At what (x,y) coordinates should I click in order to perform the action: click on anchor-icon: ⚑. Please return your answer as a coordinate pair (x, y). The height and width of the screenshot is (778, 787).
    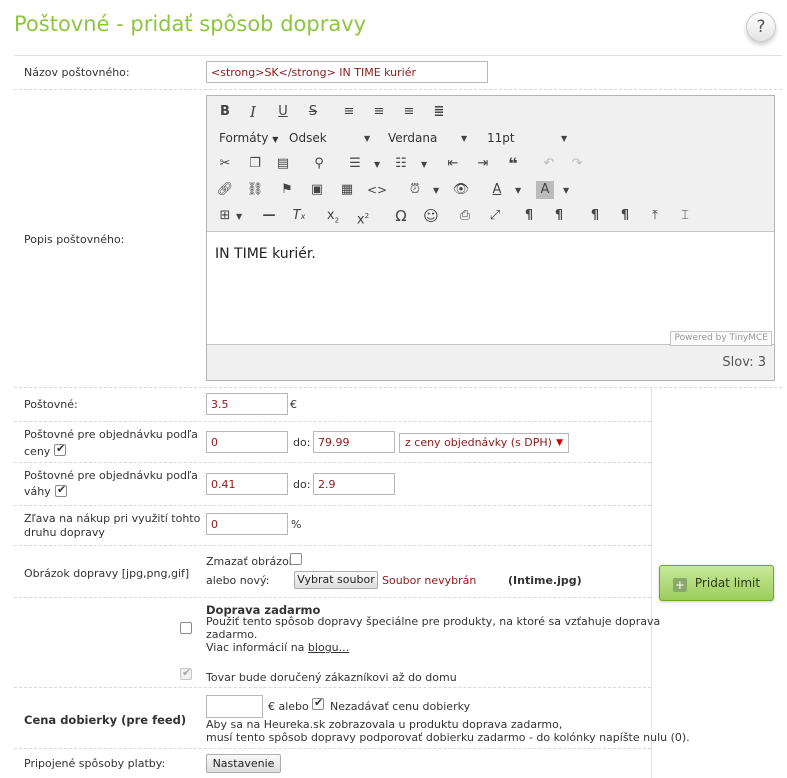
    Looking at the image, I should click on (287, 190).